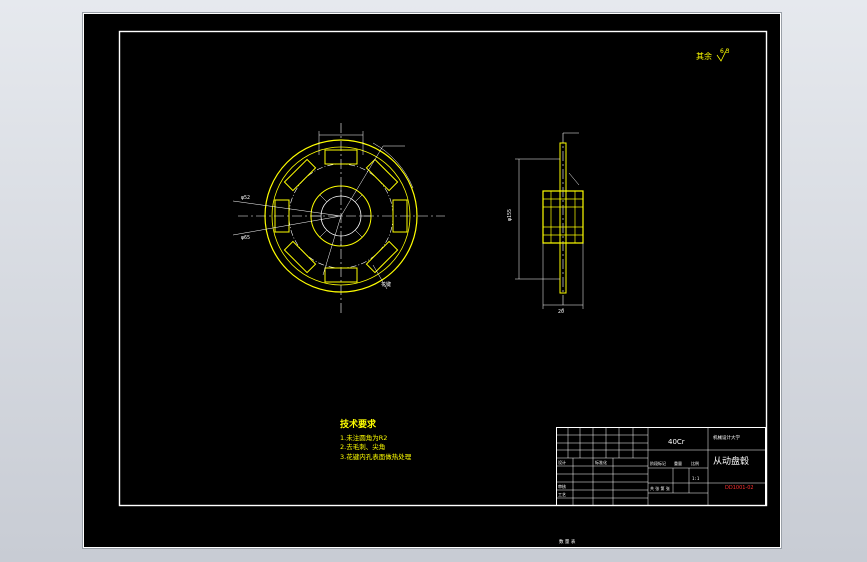 This screenshot has width=867, height=562. I want to click on tech-req-item-1: 1.未注圆角为R2, so click(363, 437).